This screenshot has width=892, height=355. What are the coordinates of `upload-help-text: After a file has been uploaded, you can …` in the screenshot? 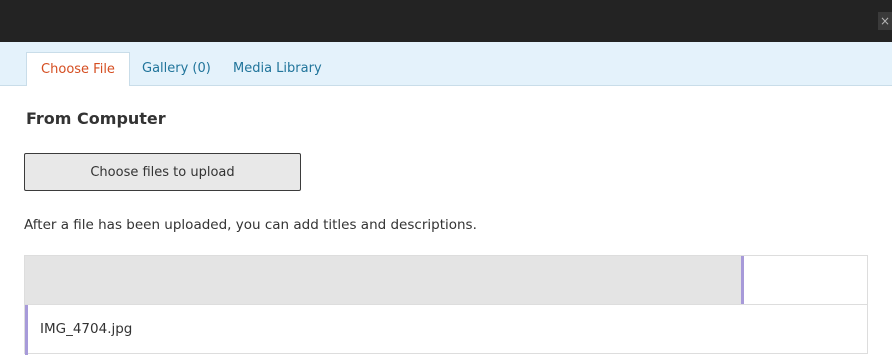 It's located at (250, 225).